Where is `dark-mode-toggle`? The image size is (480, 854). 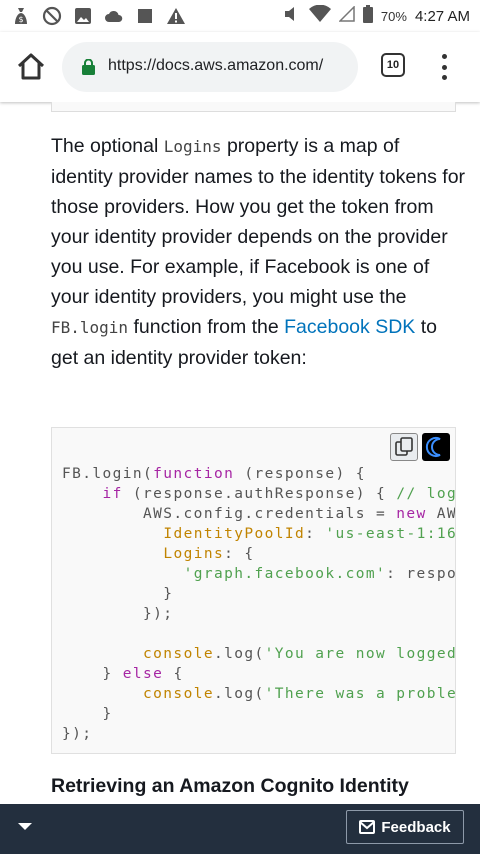
dark-mode-toggle is located at coordinates (436, 447).